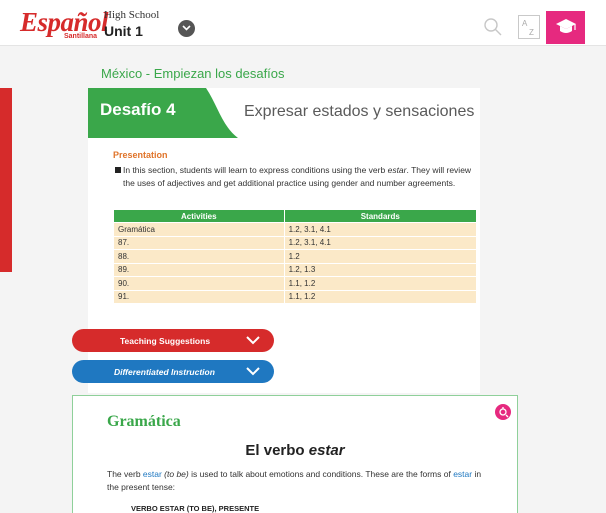  What do you see at coordinates (199, 269) in the screenshot?
I see `table-cell: 89.` at bounding box center [199, 269].